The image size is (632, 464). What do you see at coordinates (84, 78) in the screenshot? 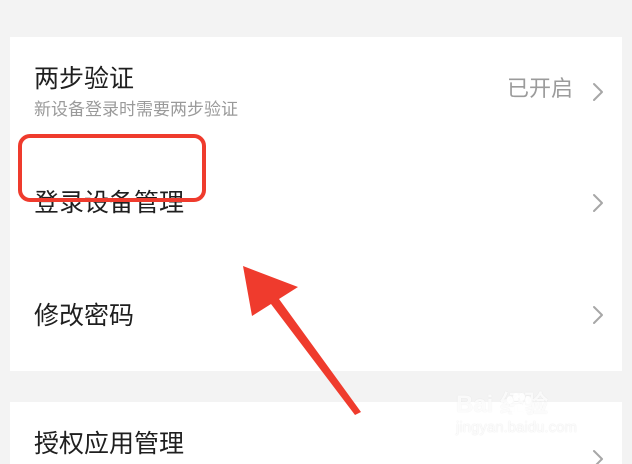
I see `two-step-verification-title: 两步验证` at bounding box center [84, 78].